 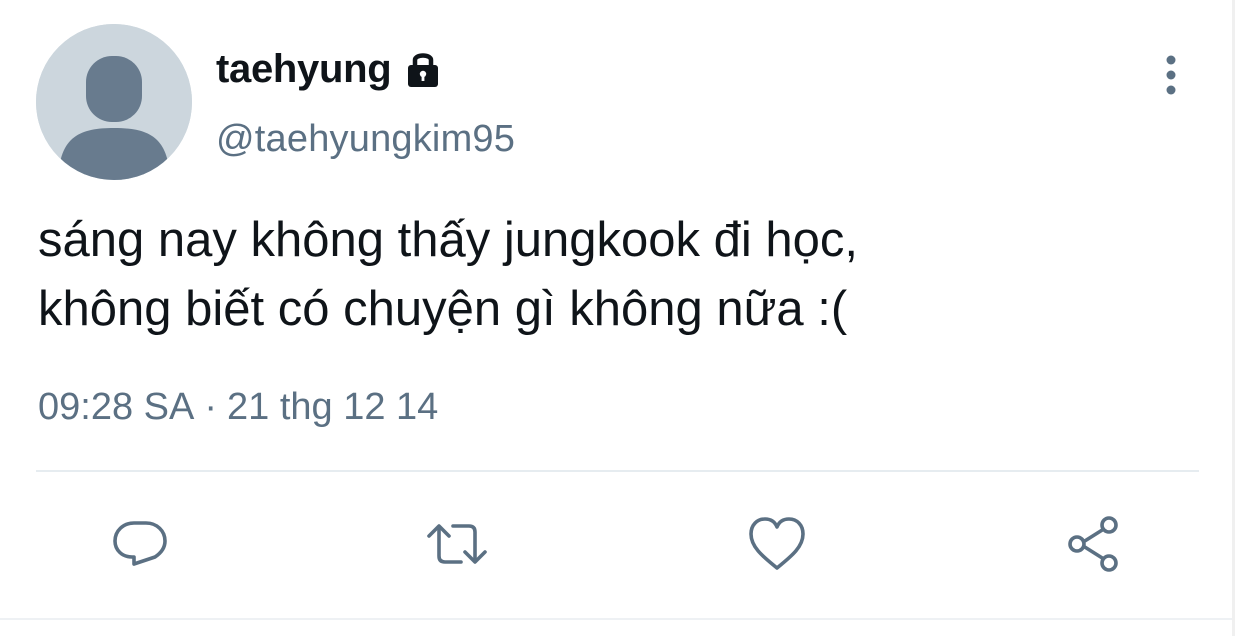 I want to click on reply-icon, so click(x=140, y=543).